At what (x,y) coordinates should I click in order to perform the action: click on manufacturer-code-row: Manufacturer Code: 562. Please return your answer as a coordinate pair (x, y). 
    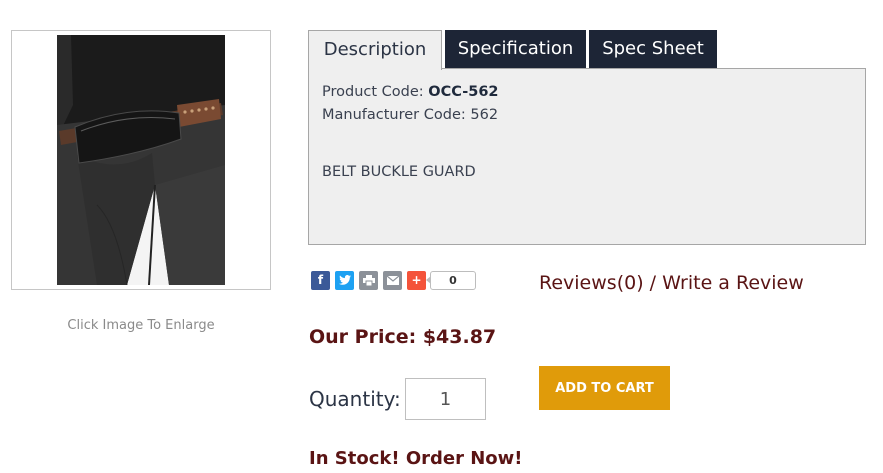
    Looking at the image, I should click on (587, 115).